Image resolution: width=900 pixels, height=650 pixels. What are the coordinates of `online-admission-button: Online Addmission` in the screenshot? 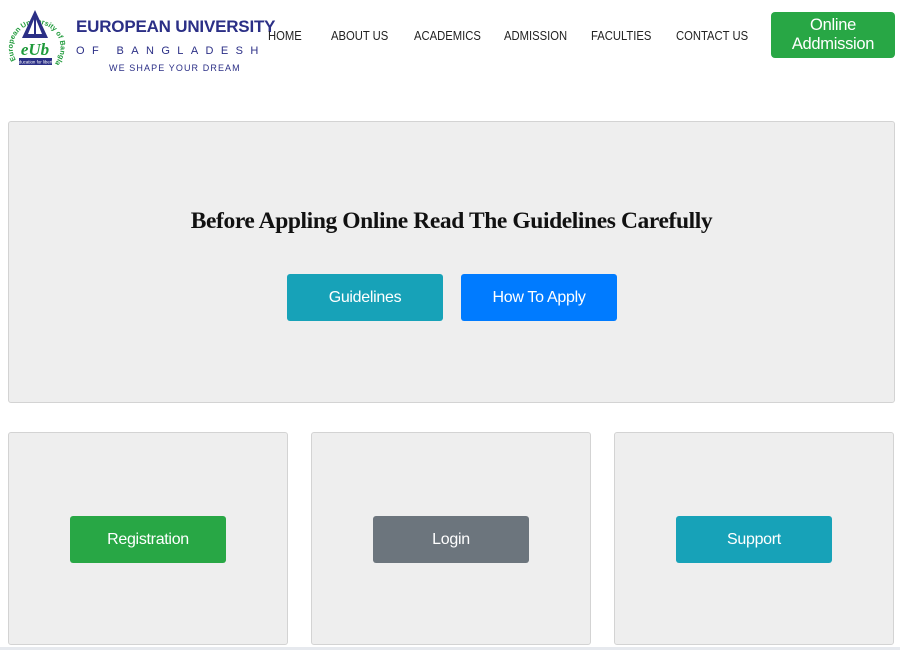 It's located at (833, 35).